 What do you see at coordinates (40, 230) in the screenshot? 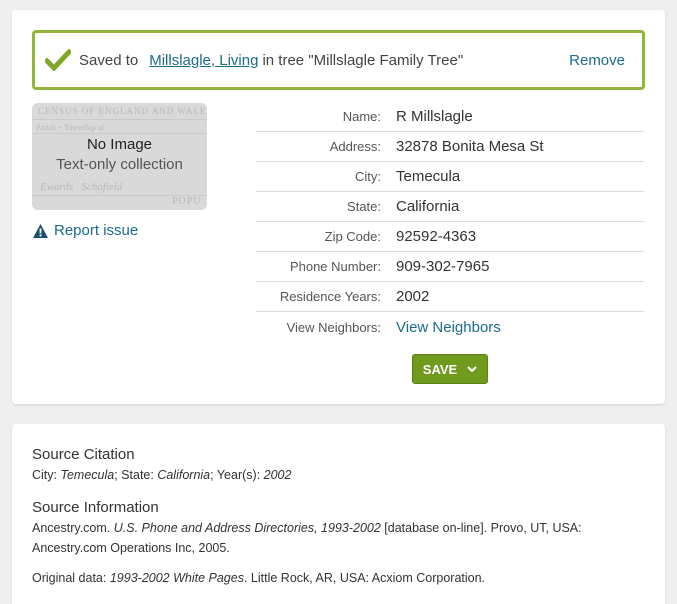
I see `warning-icon` at bounding box center [40, 230].